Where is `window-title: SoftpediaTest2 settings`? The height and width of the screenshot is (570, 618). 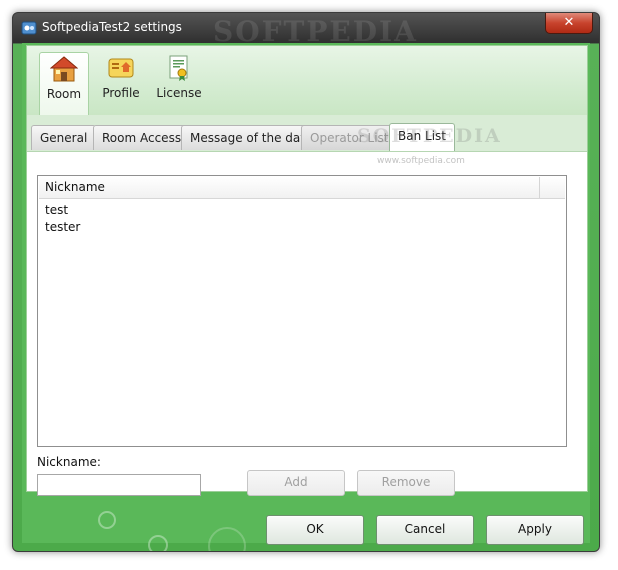
window-title: SoftpediaTest2 settings is located at coordinates (112, 27).